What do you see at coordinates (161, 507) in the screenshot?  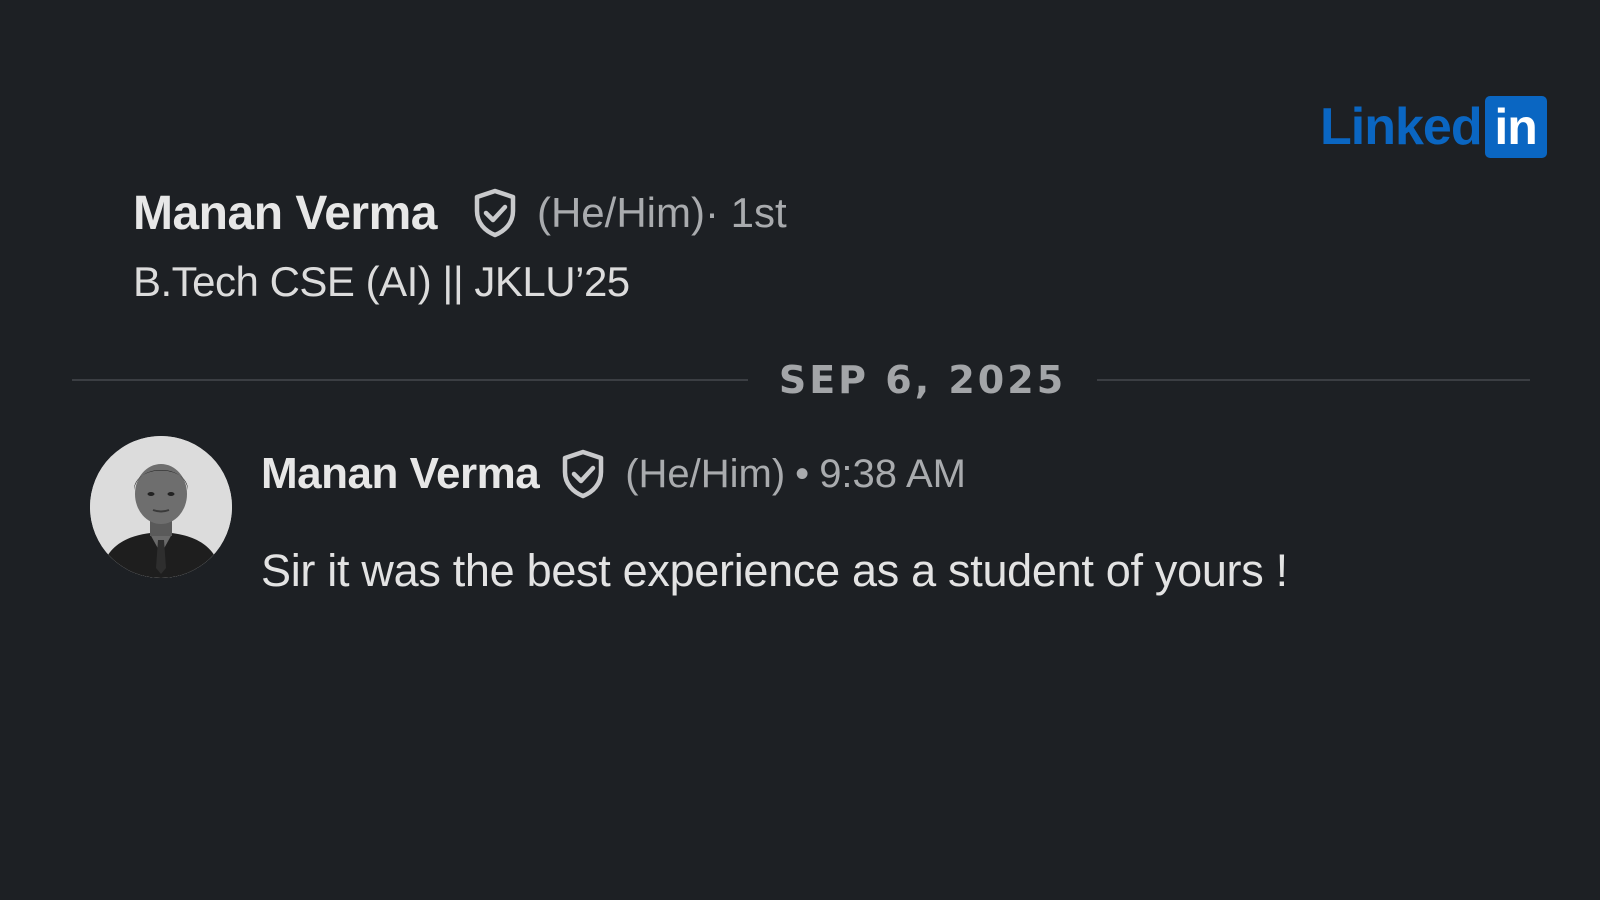 I see `avatar` at bounding box center [161, 507].